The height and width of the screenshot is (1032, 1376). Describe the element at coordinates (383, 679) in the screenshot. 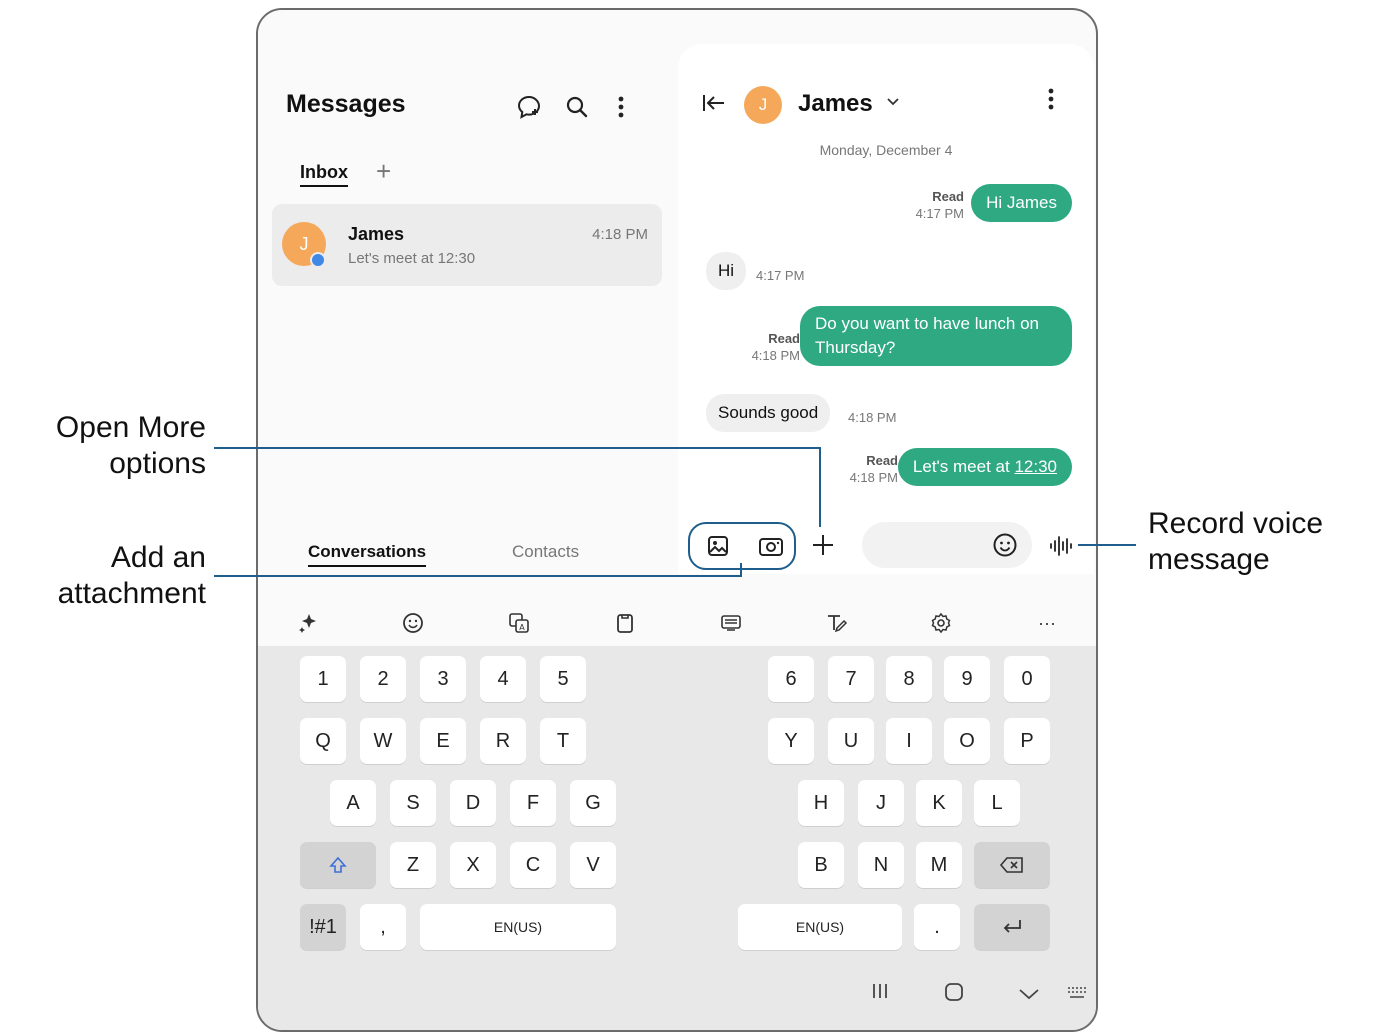

I see `key-2: 2` at that location.